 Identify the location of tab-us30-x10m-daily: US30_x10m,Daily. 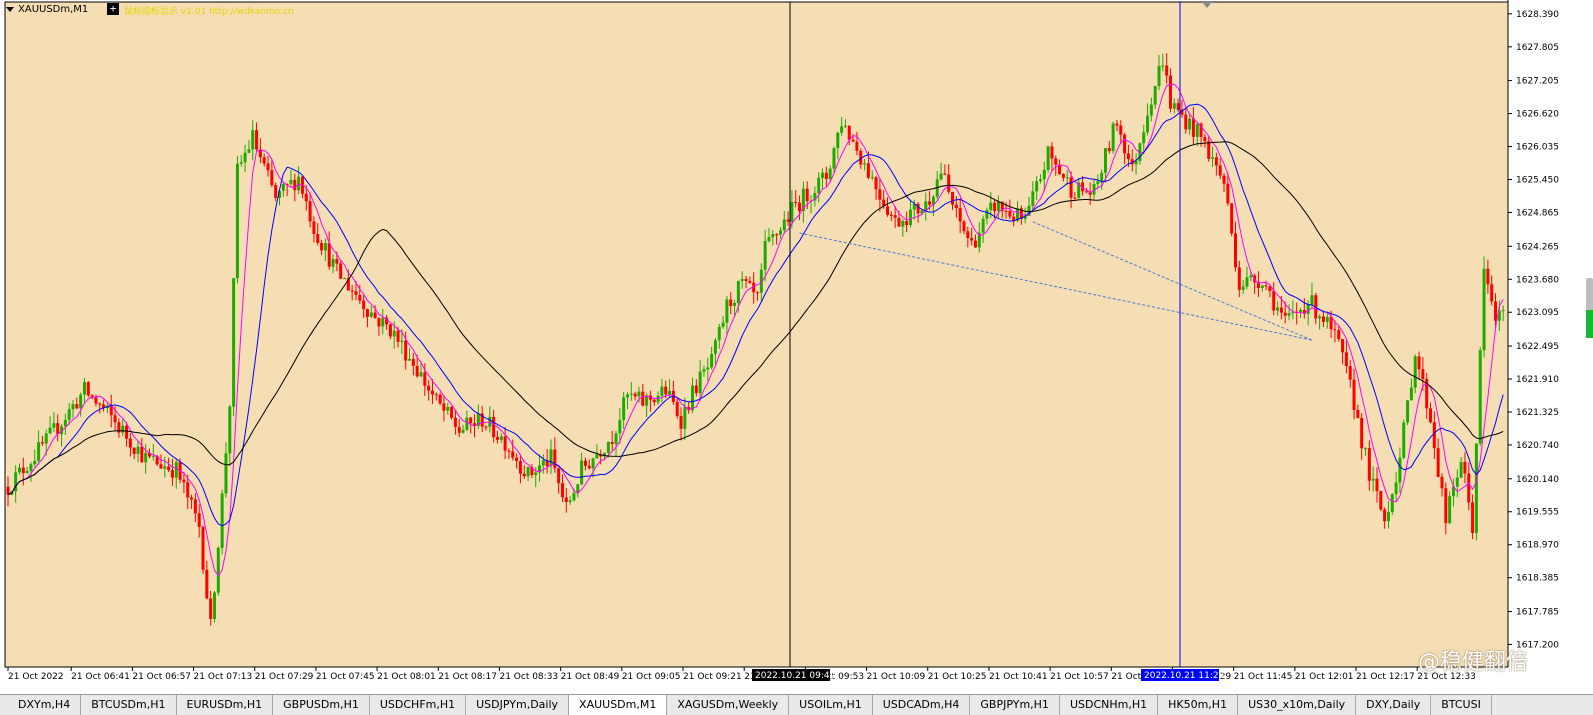
(1297, 705).